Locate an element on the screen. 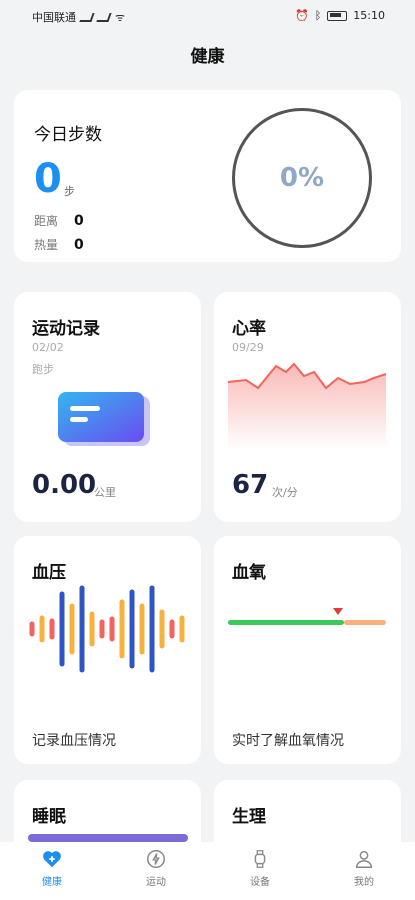  blood-oxygen-bar is located at coordinates (307, 616).